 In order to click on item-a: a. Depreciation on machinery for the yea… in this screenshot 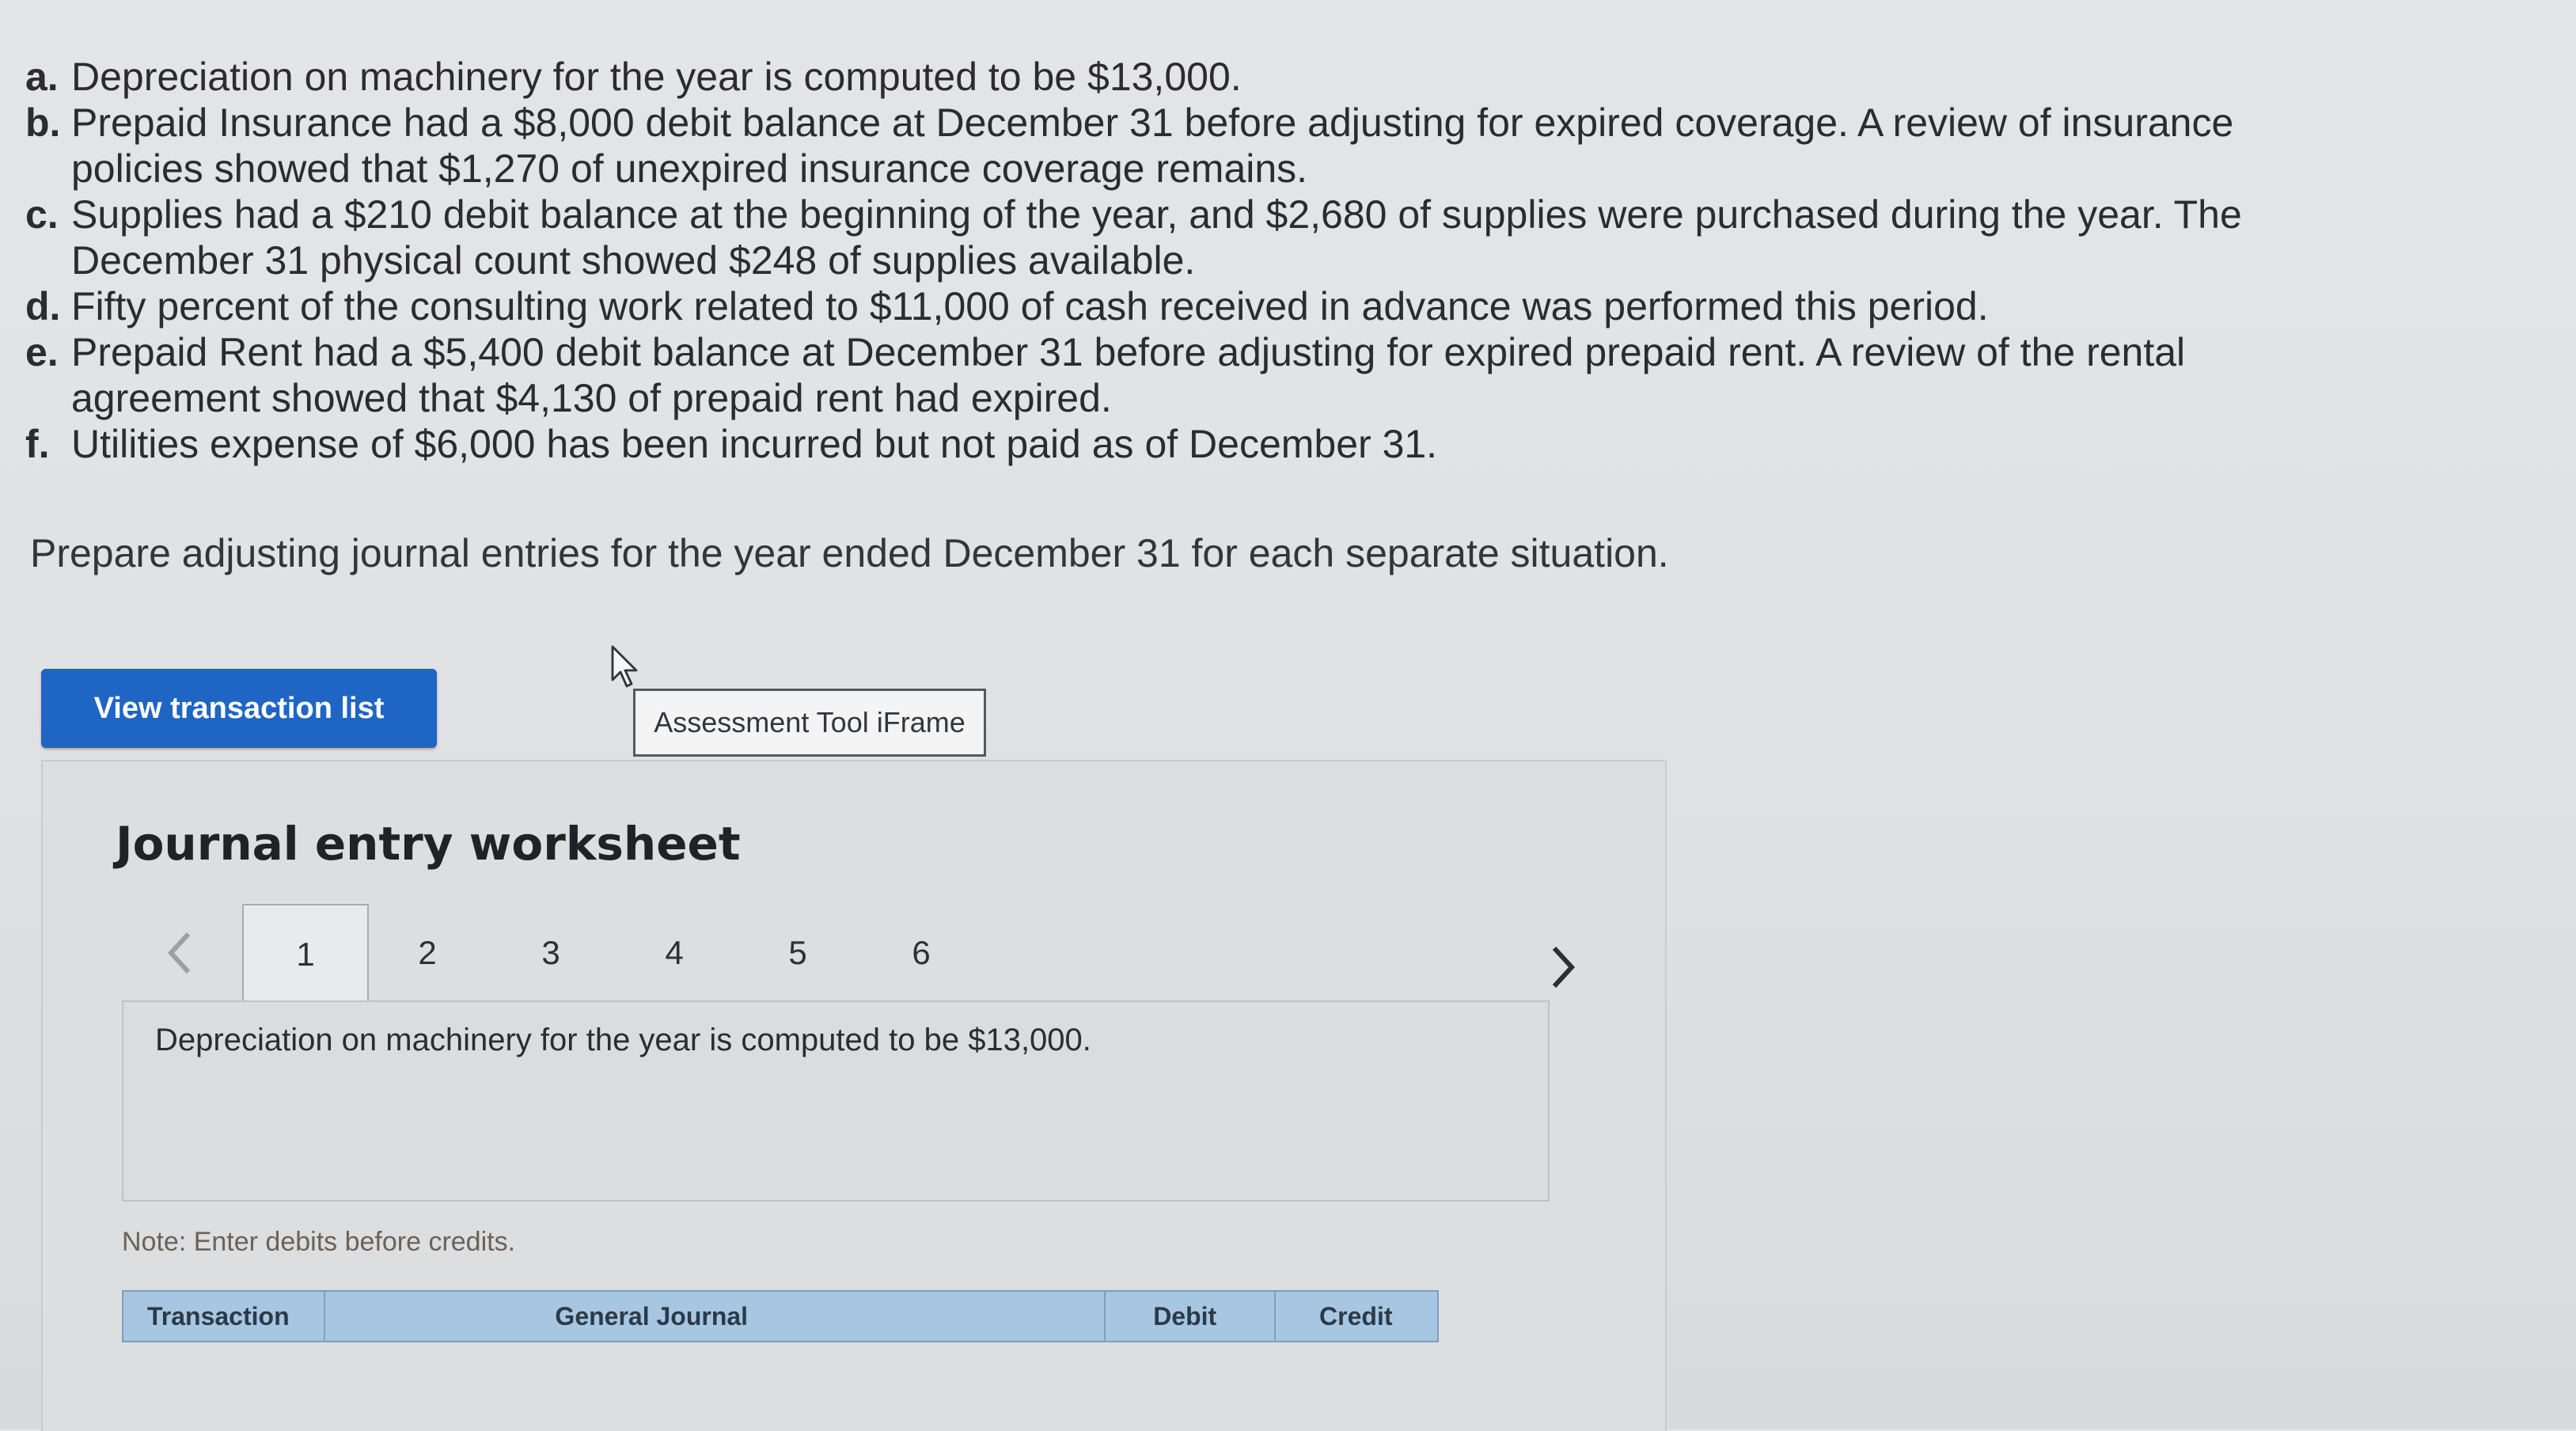, I will do `click(1172, 77)`.